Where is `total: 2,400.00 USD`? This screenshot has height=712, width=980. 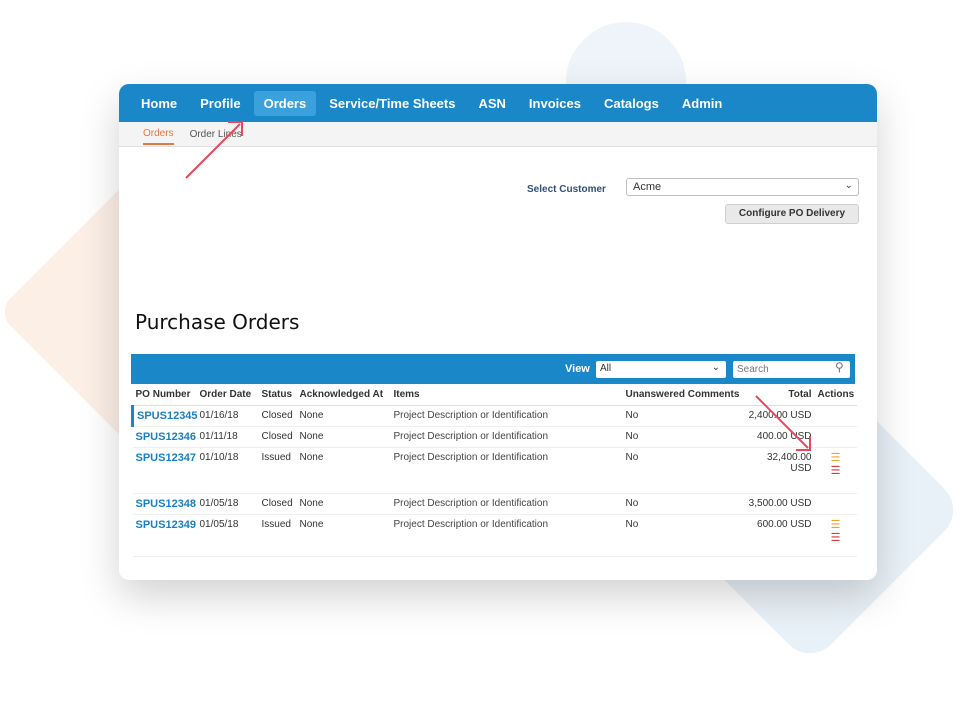
total: 2,400.00 USD is located at coordinates (778, 416).